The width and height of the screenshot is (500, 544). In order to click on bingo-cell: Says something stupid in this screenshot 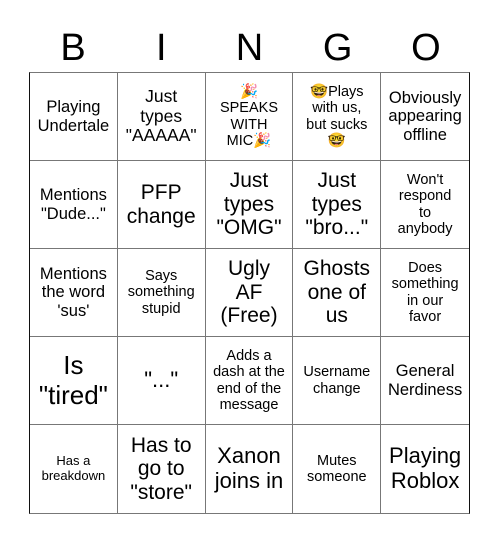, I will do `click(161, 293)`.